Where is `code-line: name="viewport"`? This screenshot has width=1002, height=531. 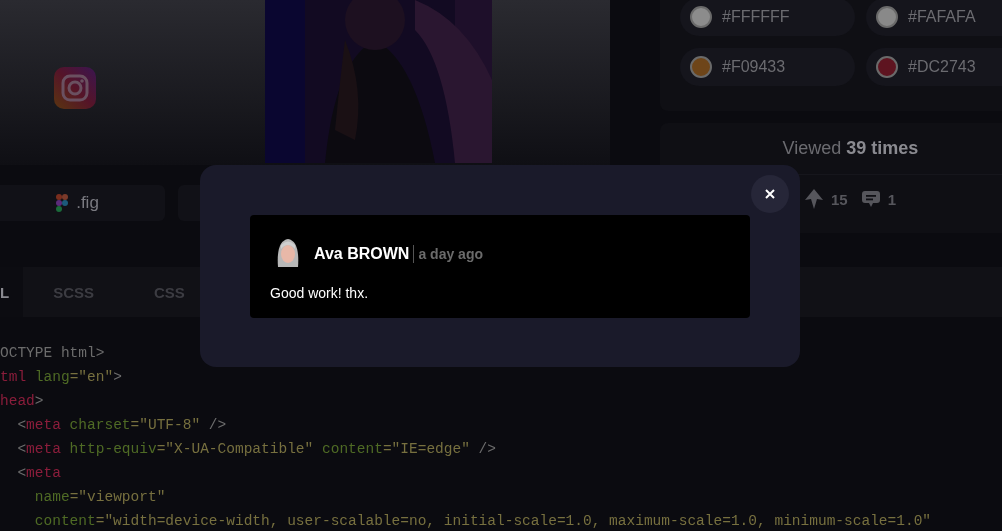 code-line: name="viewport" is located at coordinates (100, 497).